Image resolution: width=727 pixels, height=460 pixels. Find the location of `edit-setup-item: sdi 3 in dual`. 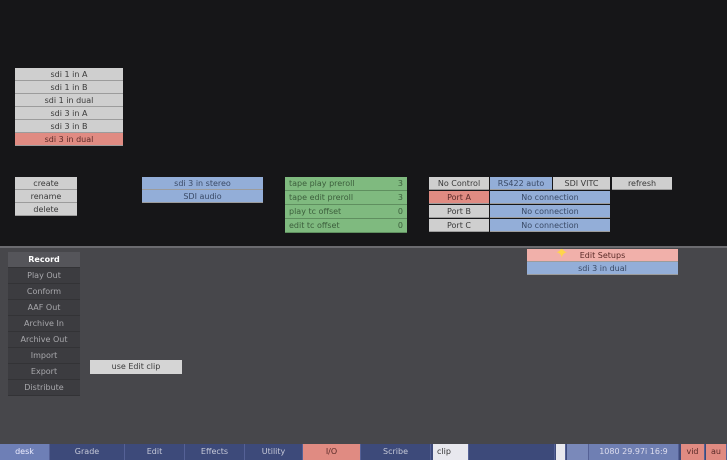

edit-setup-item: sdi 3 in dual is located at coordinates (602, 268).